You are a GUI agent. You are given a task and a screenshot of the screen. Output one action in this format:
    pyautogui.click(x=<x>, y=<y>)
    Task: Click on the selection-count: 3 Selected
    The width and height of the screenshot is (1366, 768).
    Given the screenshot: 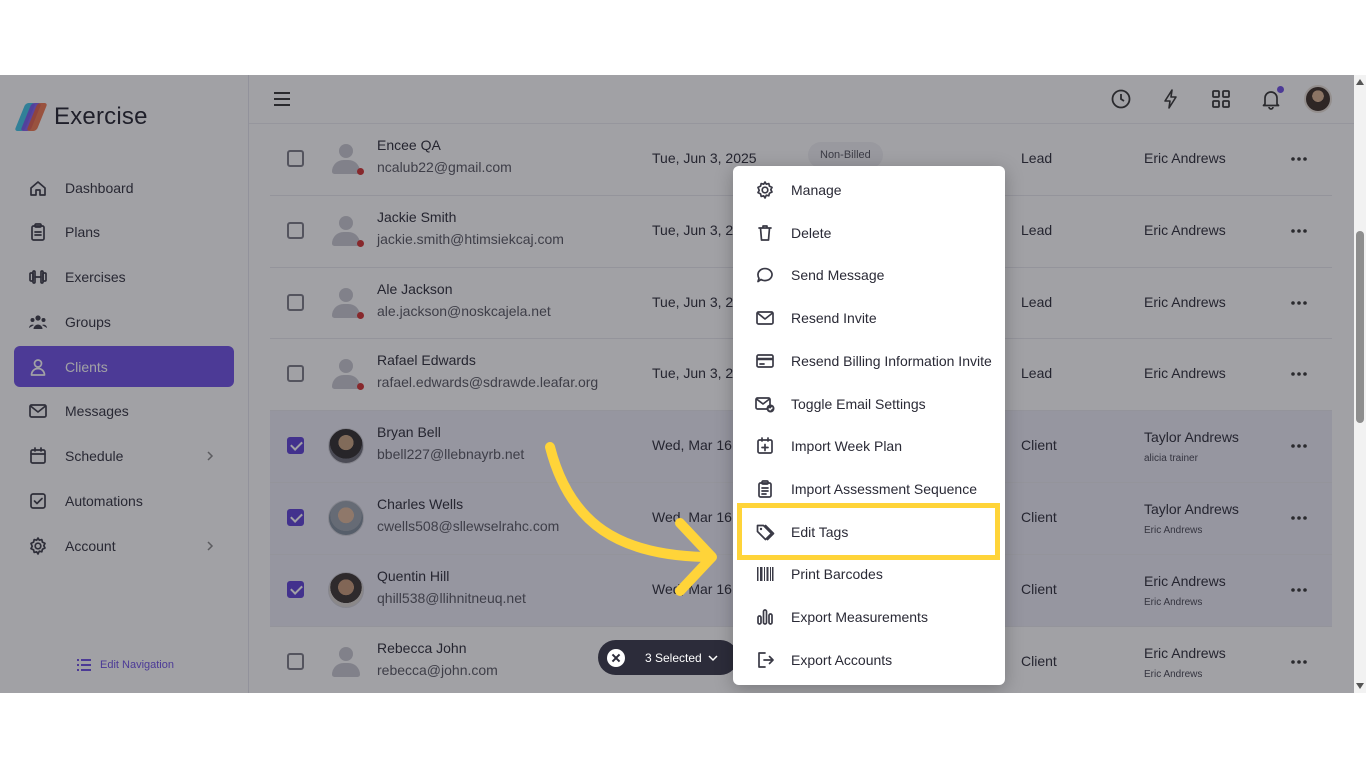 What is the action you would take?
    pyautogui.click(x=673, y=657)
    